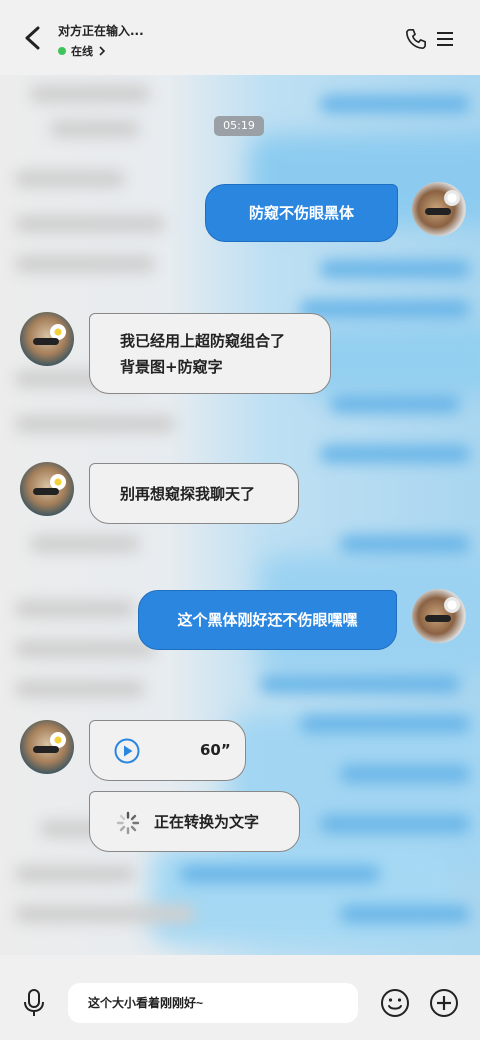 The height and width of the screenshot is (1040, 480). What do you see at coordinates (128, 823) in the screenshot?
I see `loading-spinner-icon` at bounding box center [128, 823].